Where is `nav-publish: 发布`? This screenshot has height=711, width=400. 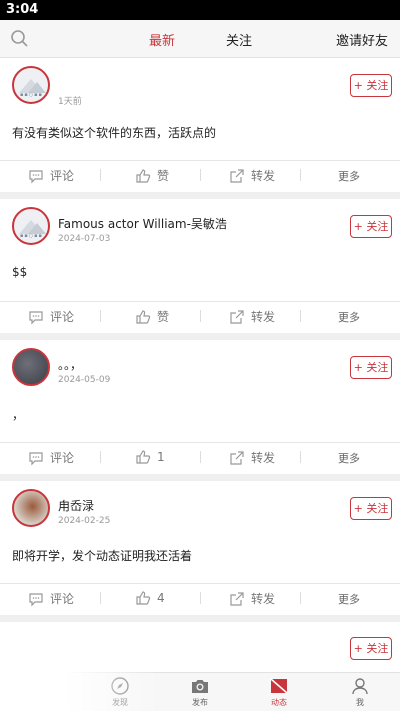 nav-publish: 发布 is located at coordinates (200, 692).